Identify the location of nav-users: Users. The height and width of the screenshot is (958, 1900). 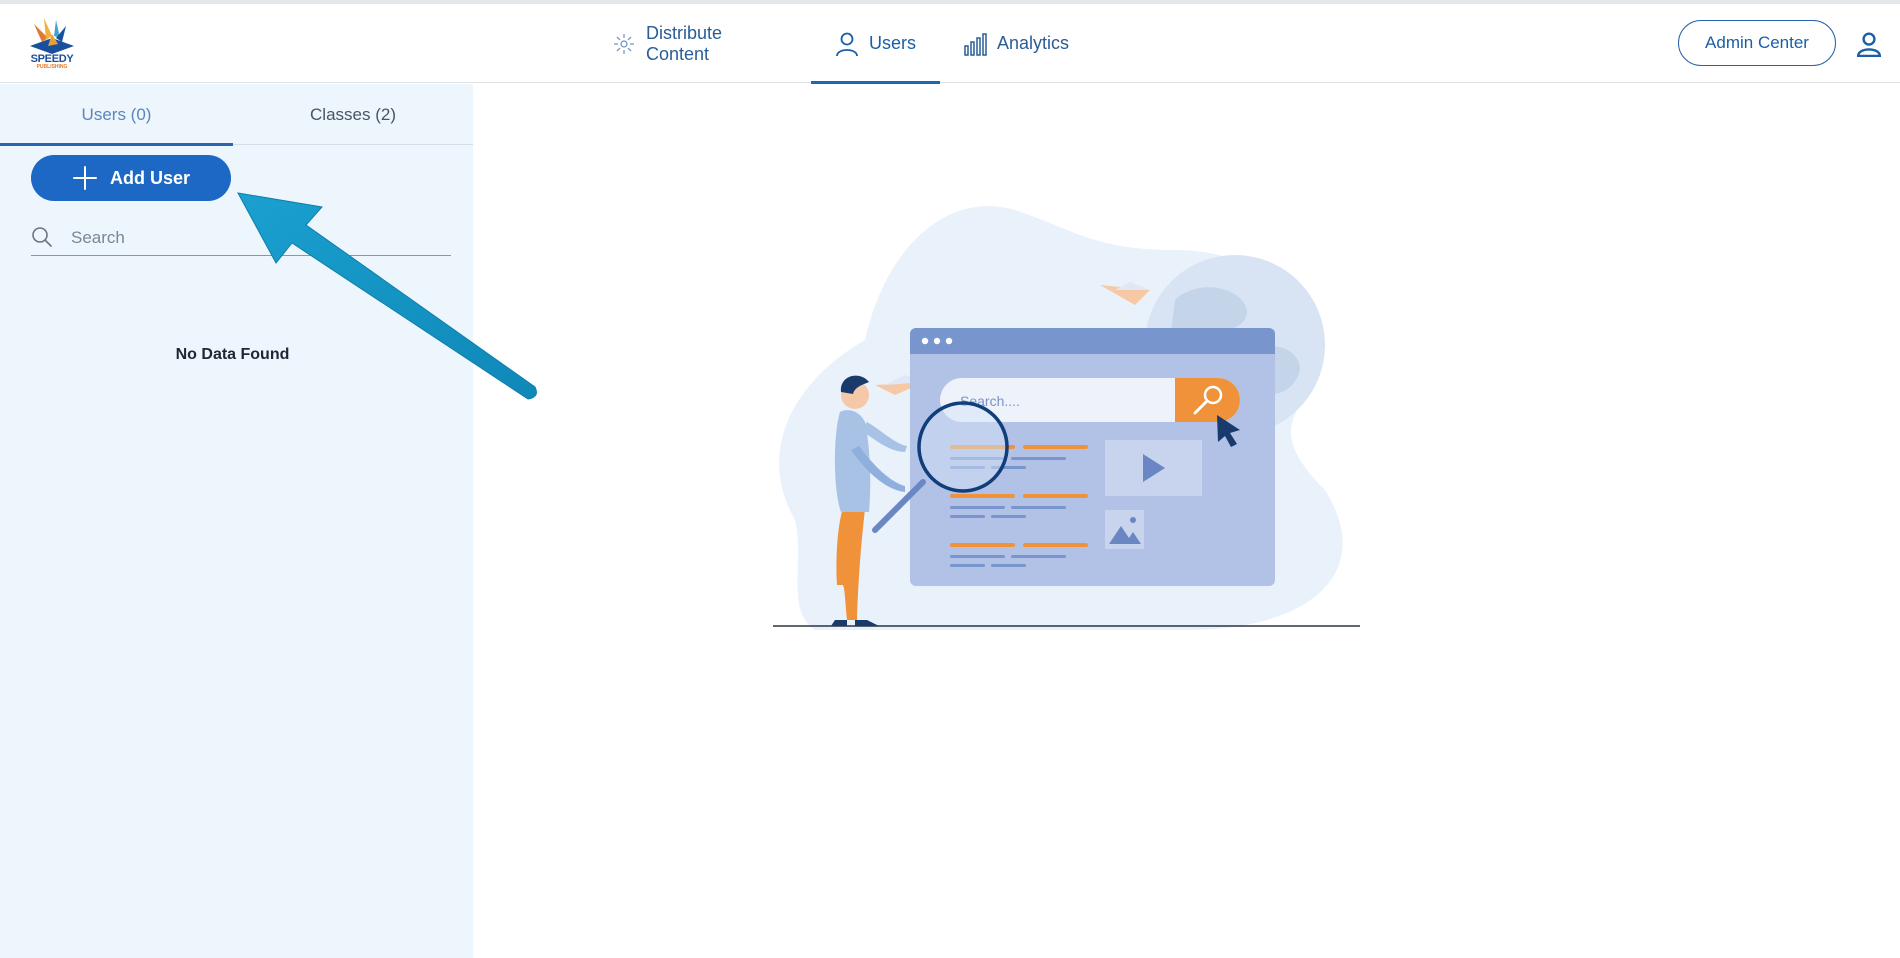
(876, 44).